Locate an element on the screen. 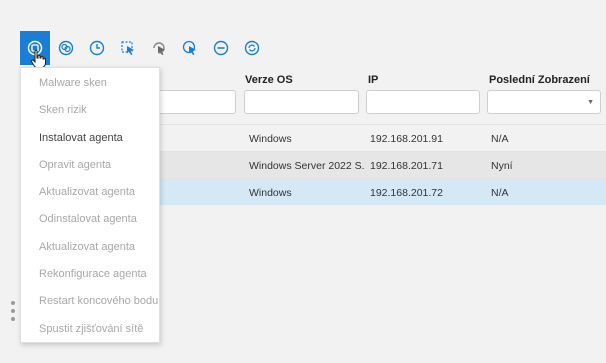 Image resolution: width=606 pixels, height=363 pixels. table-row-selected: Windows 192.168.201.72 N/A is located at coordinates (378, 191).